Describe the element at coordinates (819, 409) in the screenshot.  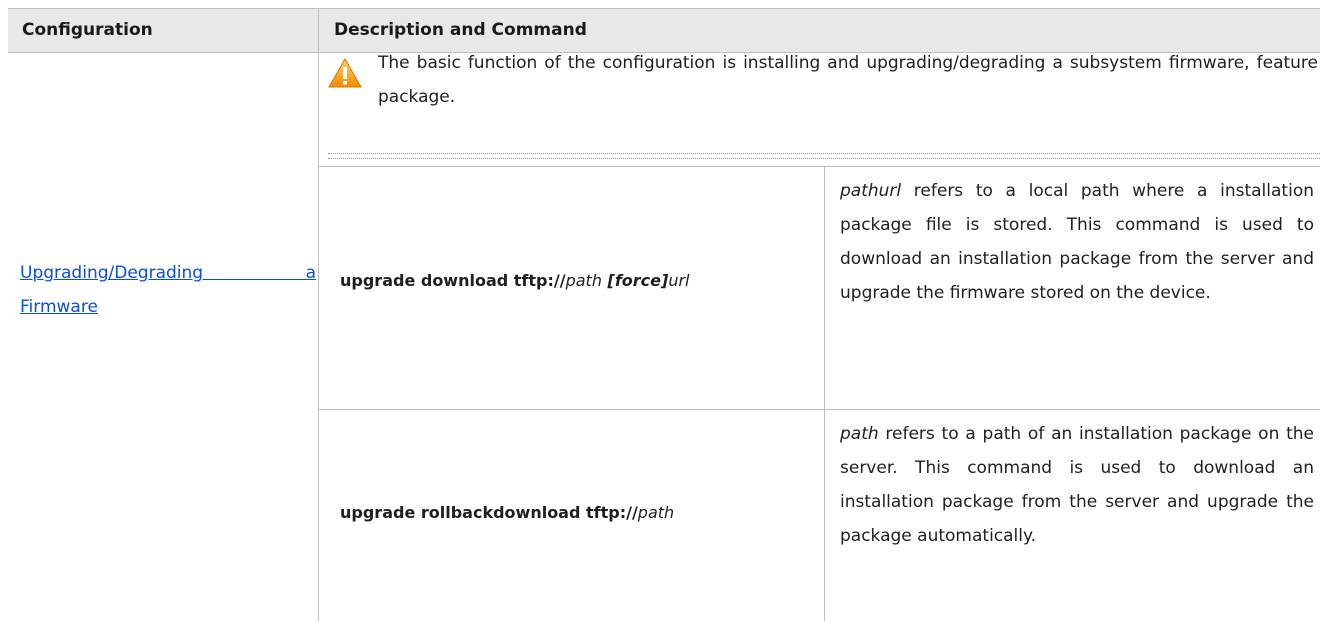
I see `row-divider-middle` at that location.